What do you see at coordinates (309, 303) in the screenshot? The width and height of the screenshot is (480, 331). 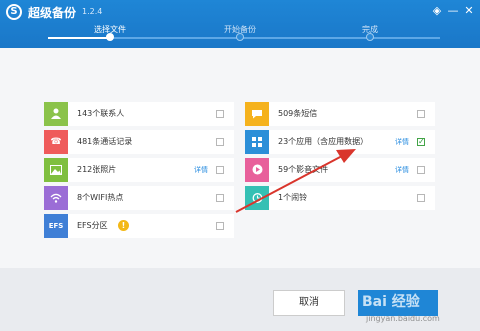 I see `cancel-button: 取消` at bounding box center [309, 303].